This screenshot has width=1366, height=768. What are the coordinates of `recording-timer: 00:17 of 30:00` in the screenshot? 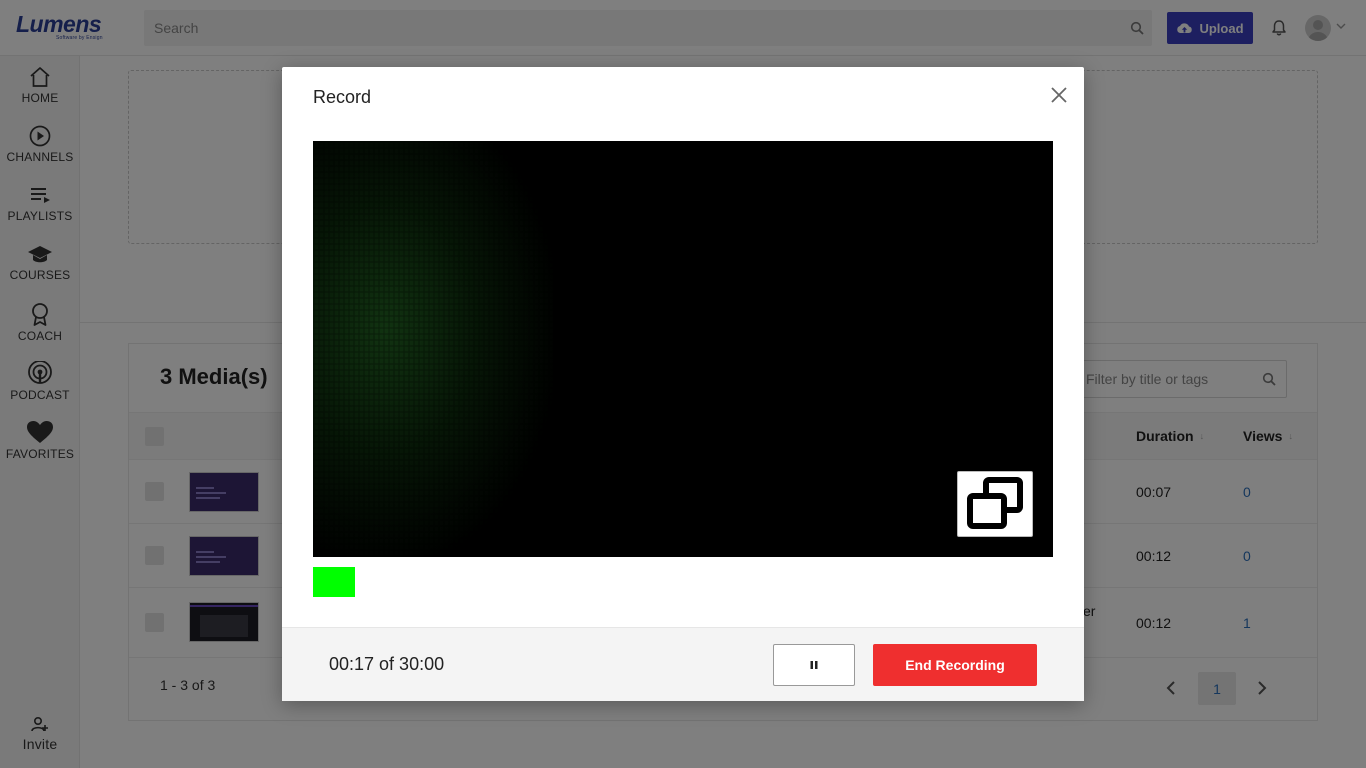 It's located at (387, 664).